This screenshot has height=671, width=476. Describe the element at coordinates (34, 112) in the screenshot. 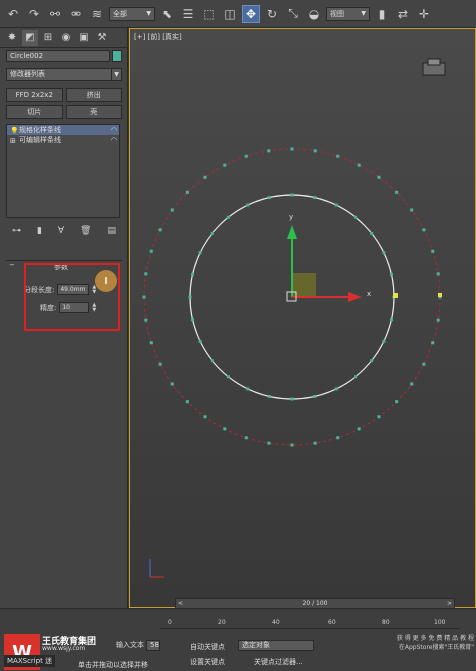

I see `slice-button: 切片` at that location.